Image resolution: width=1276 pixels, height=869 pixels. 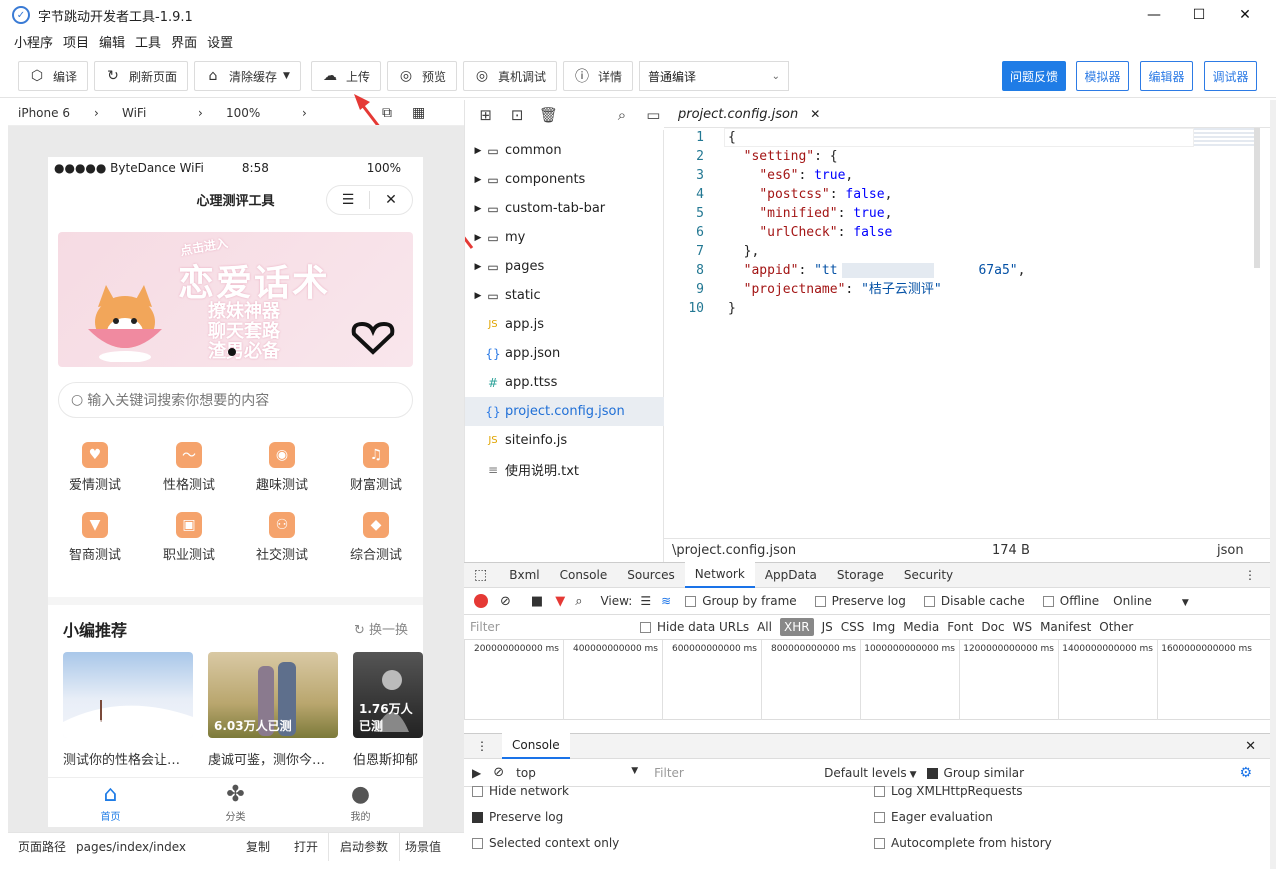 What do you see at coordinates (764, 627) in the screenshot?
I see `type-all: All` at bounding box center [764, 627].